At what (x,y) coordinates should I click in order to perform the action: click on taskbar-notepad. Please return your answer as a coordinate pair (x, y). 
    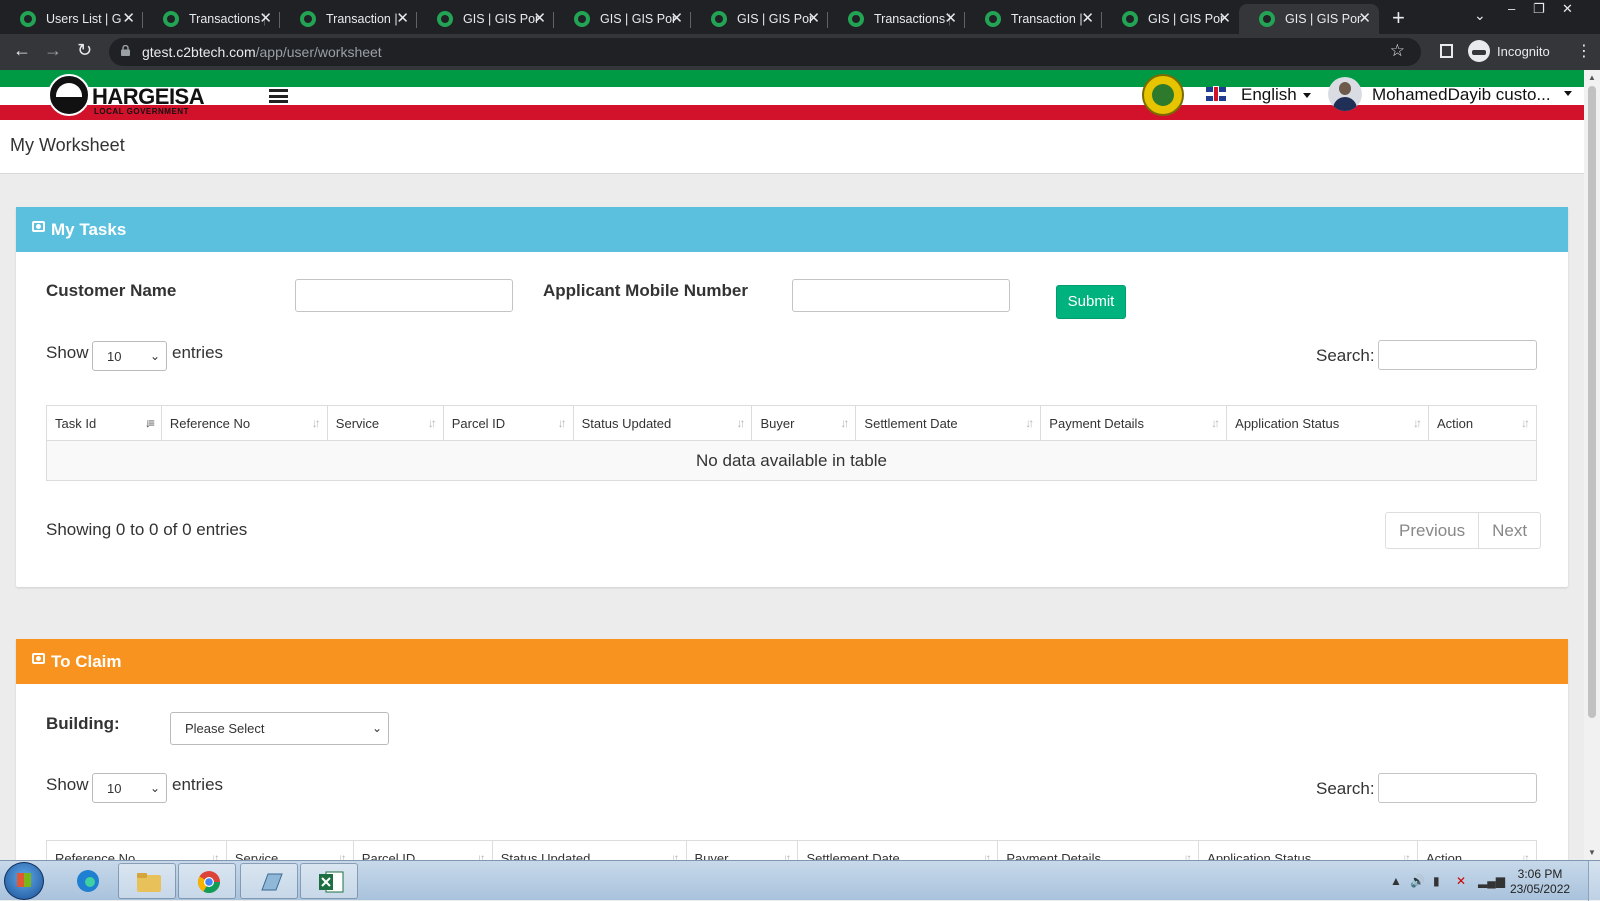
    Looking at the image, I should click on (269, 881).